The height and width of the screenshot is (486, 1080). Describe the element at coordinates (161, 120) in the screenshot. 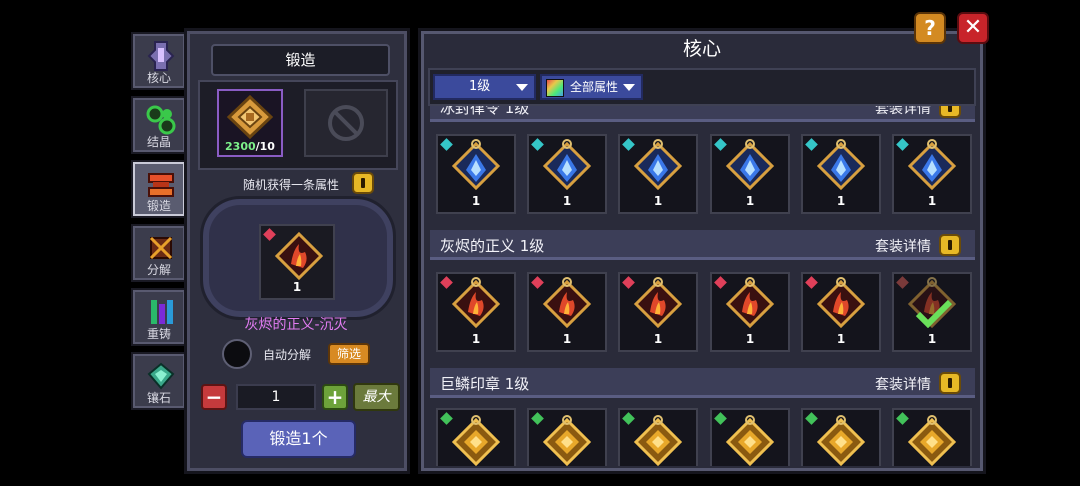

I see `crystal-icon` at that location.